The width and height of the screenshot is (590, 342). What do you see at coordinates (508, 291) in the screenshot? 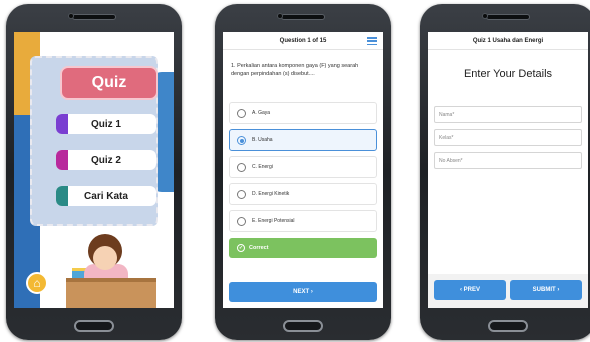
I see `details-footer: ‹ PREV SUBMIT ›` at bounding box center [508, 291].